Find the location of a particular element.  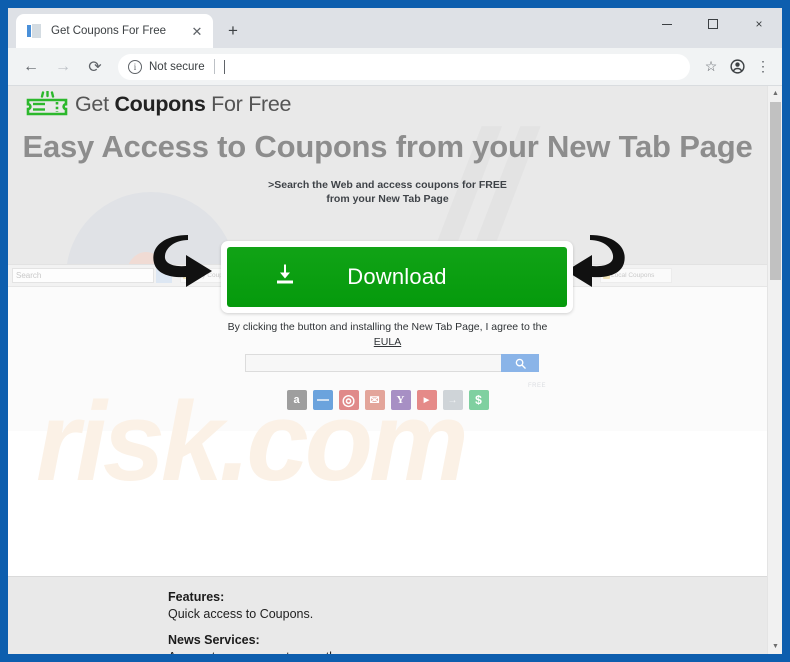

features-body: Quick access to Coupons. is located at coordinates (241, 614).